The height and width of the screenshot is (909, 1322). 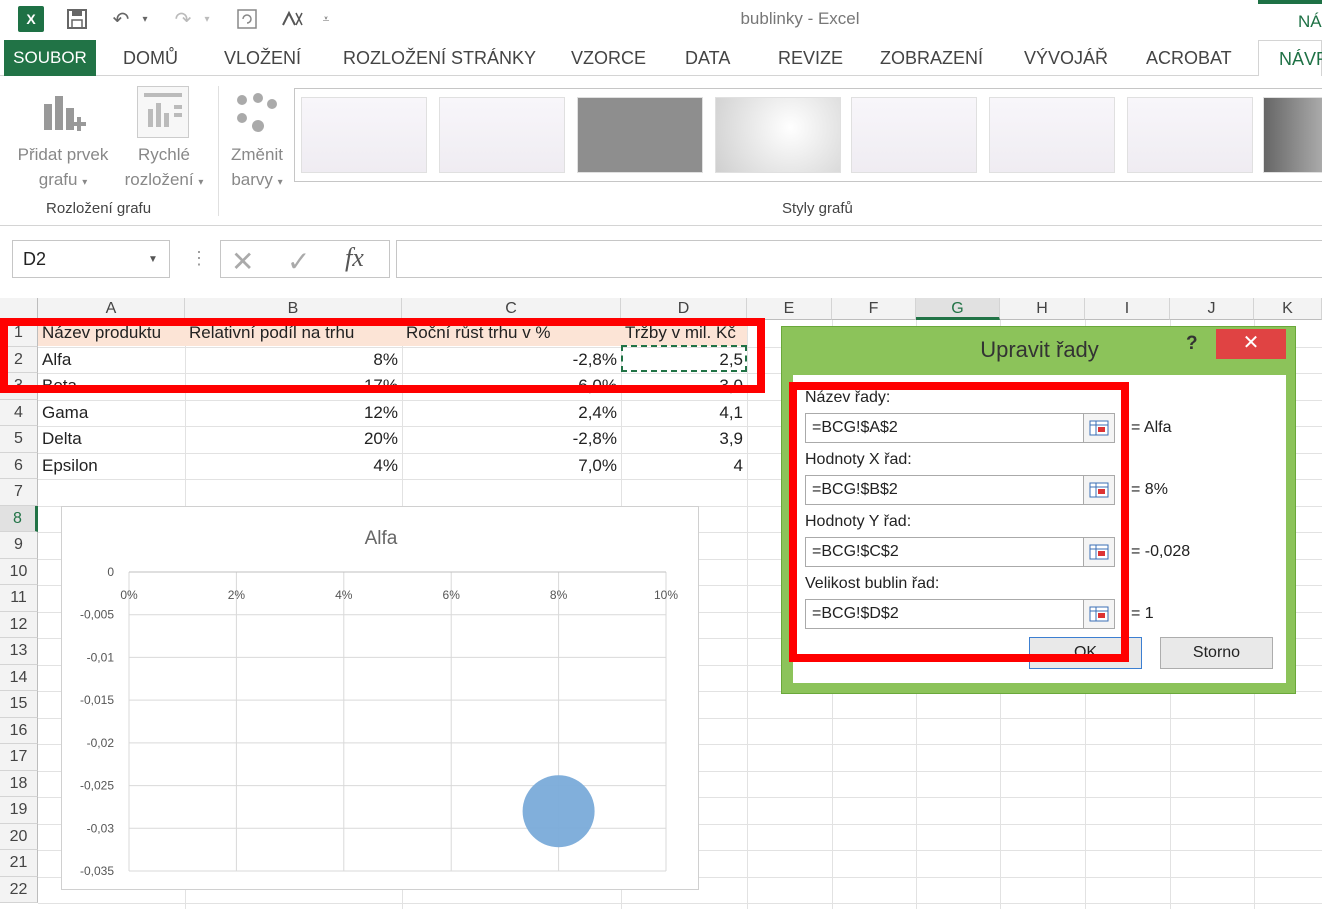 I want to click on help-button: ?, so click(x=1192, y=344).